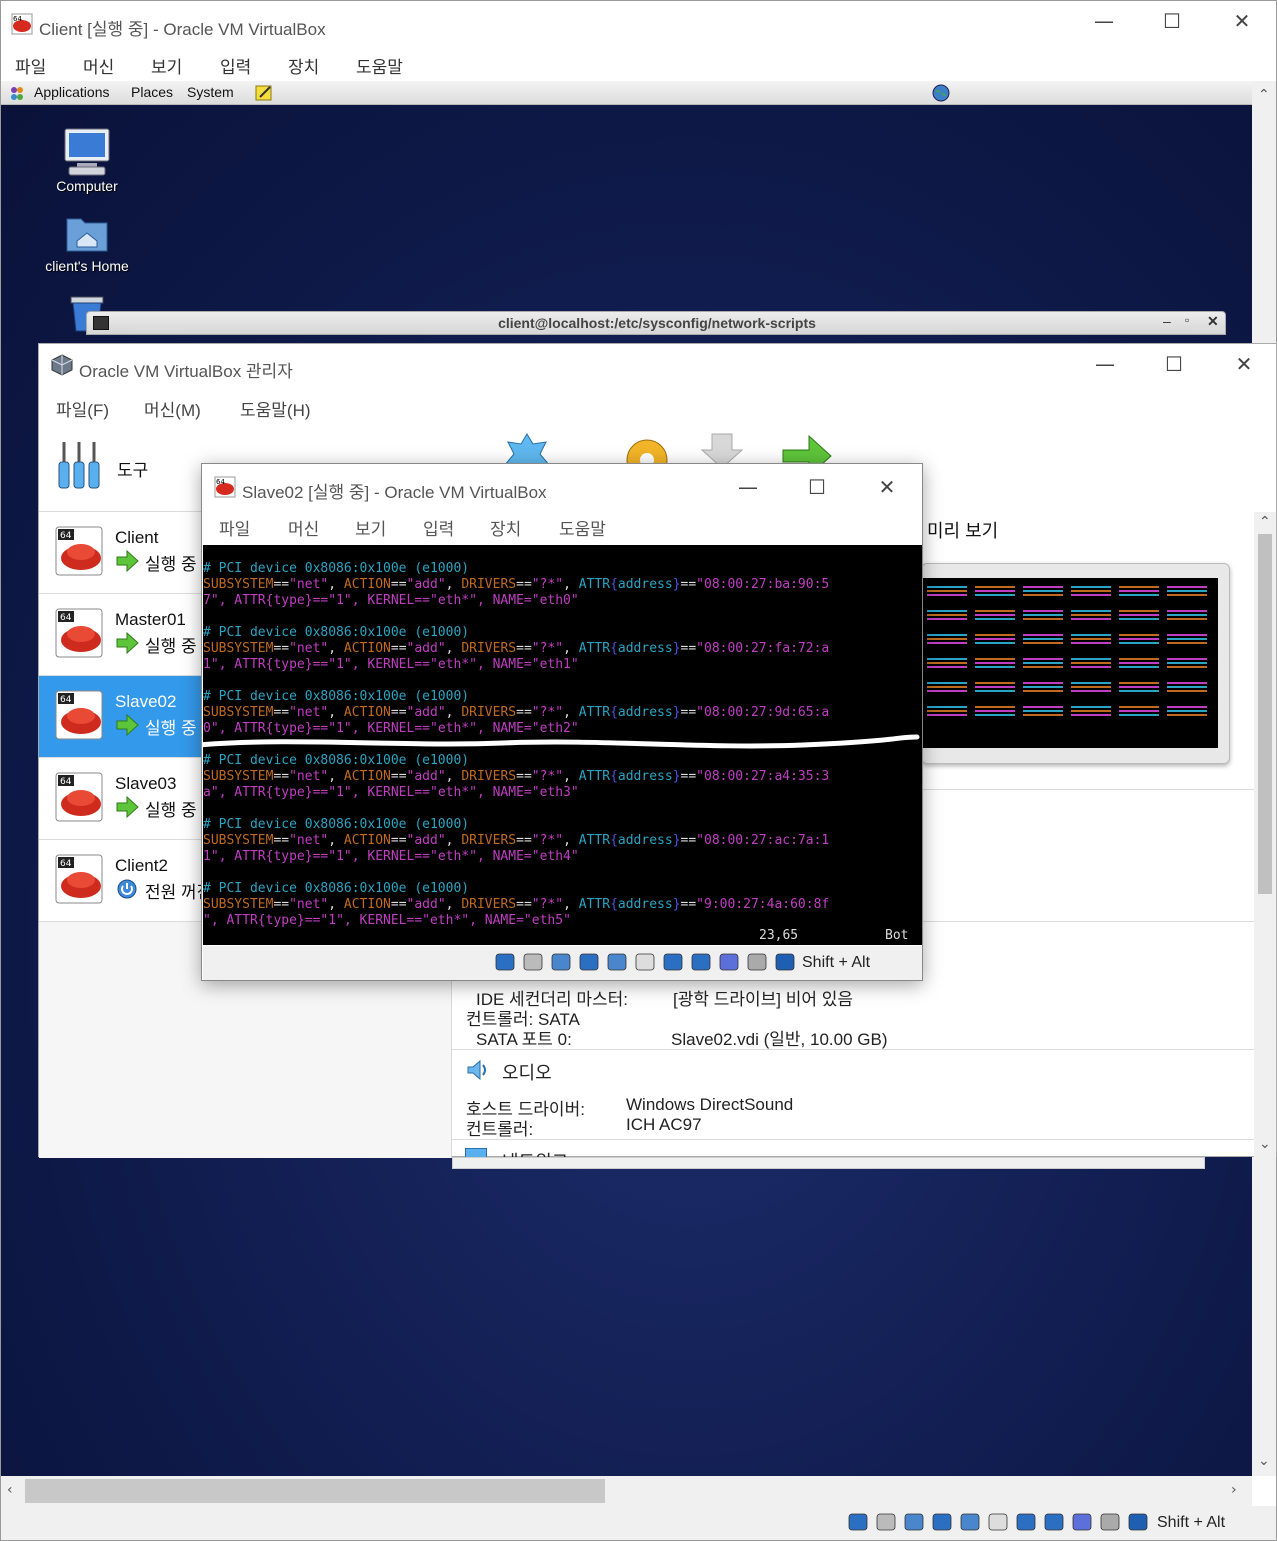  I want to click on scroll-right-arrow-icon: ›, so click(1234, 1490).